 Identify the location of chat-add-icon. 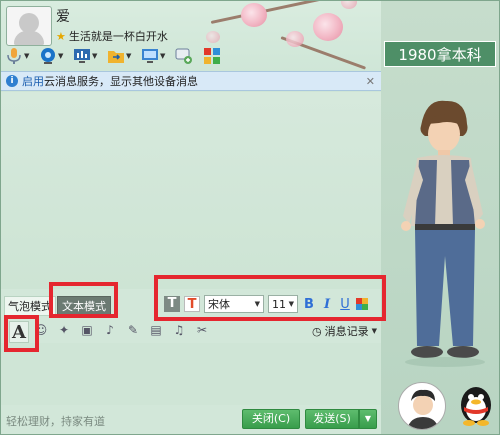
(183, 56).